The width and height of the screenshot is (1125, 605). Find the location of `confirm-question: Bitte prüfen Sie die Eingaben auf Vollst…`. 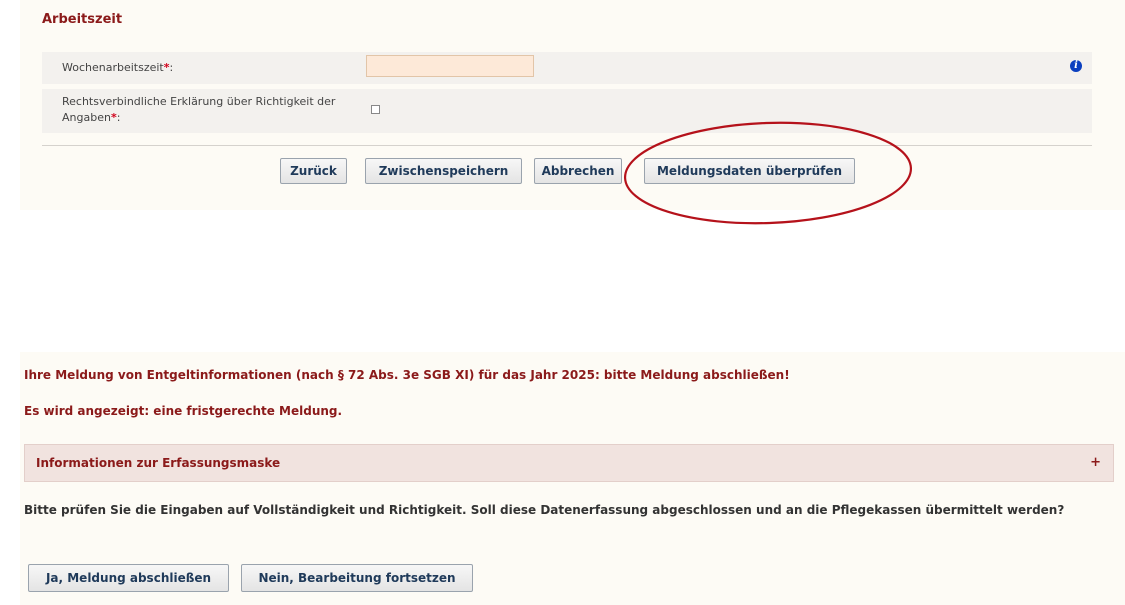

confirm-question: Bitte prüfen Sie die Eingaben auf Vollst… is located at coordinates (544, 510).